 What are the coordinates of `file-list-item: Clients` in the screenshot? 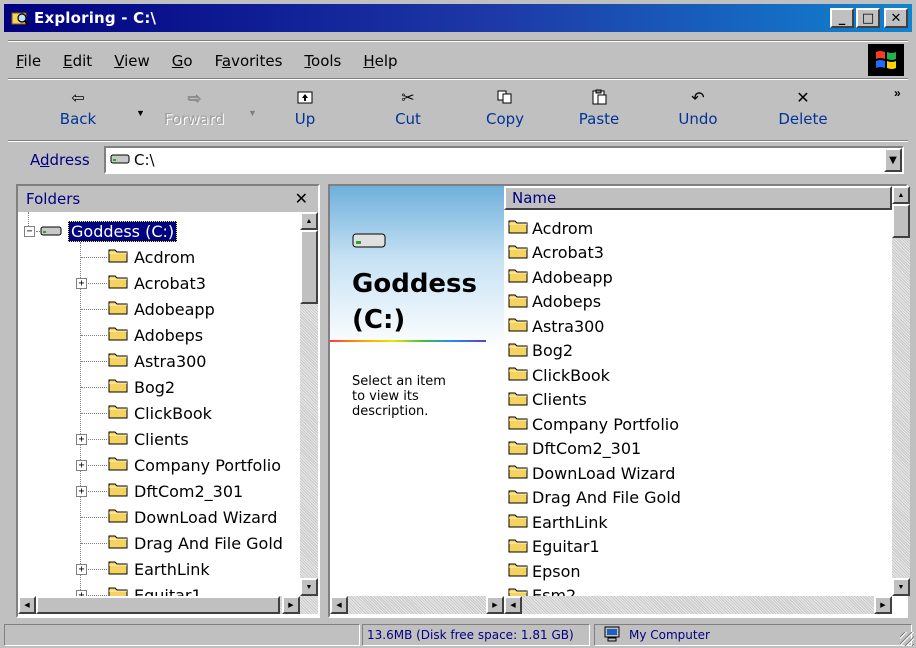 It's located at (547, 400).